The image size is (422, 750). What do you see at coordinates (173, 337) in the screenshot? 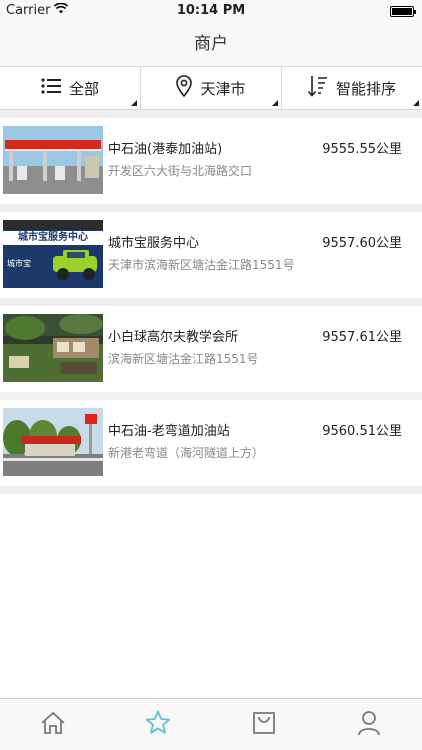
I see `merchant-name: 小白球高尔夫教学会所` at bounding box center [173, 337].